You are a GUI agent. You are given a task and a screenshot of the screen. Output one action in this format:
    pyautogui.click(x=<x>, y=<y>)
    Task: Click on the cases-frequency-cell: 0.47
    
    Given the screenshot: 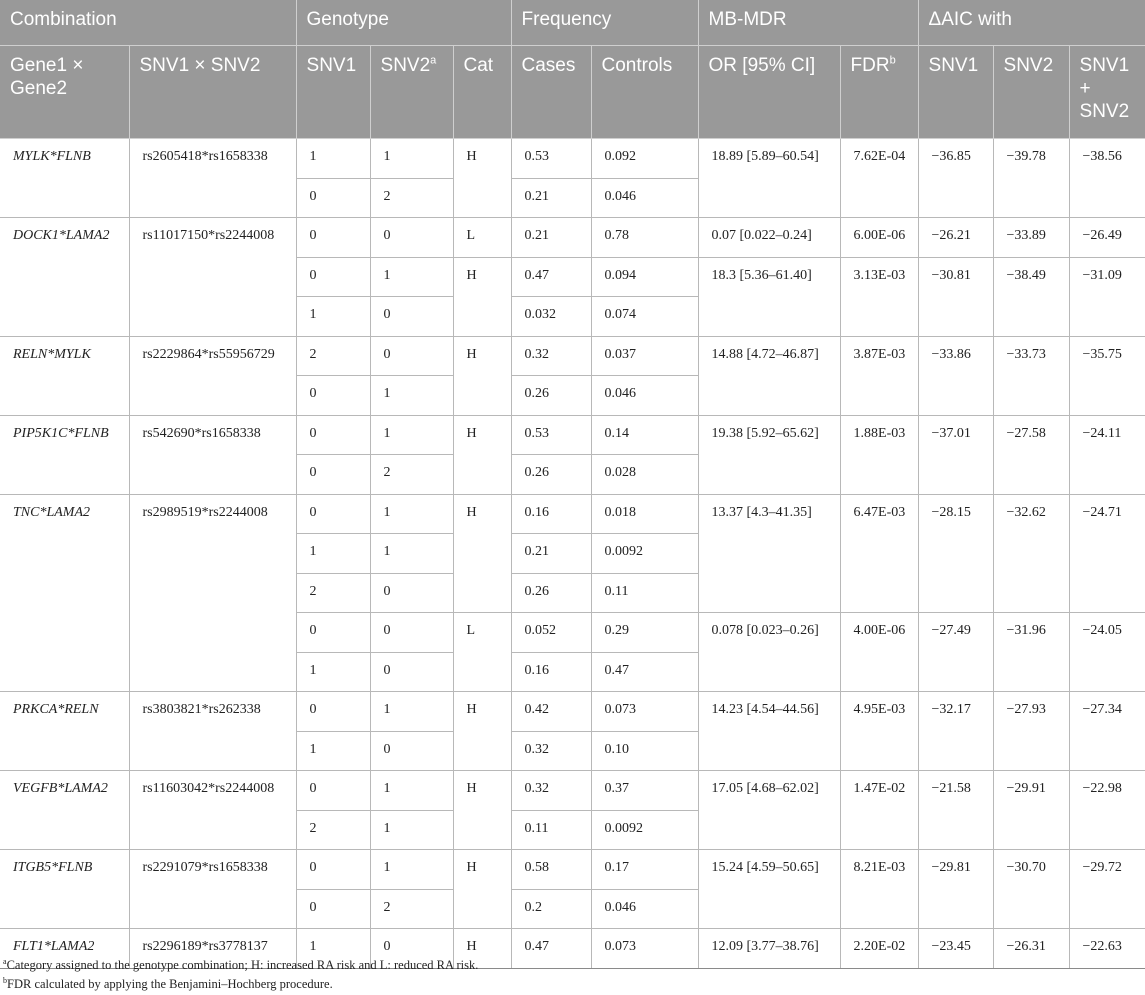 What is the action you would take?
    pyautogui.click(x=551, y=948)
    